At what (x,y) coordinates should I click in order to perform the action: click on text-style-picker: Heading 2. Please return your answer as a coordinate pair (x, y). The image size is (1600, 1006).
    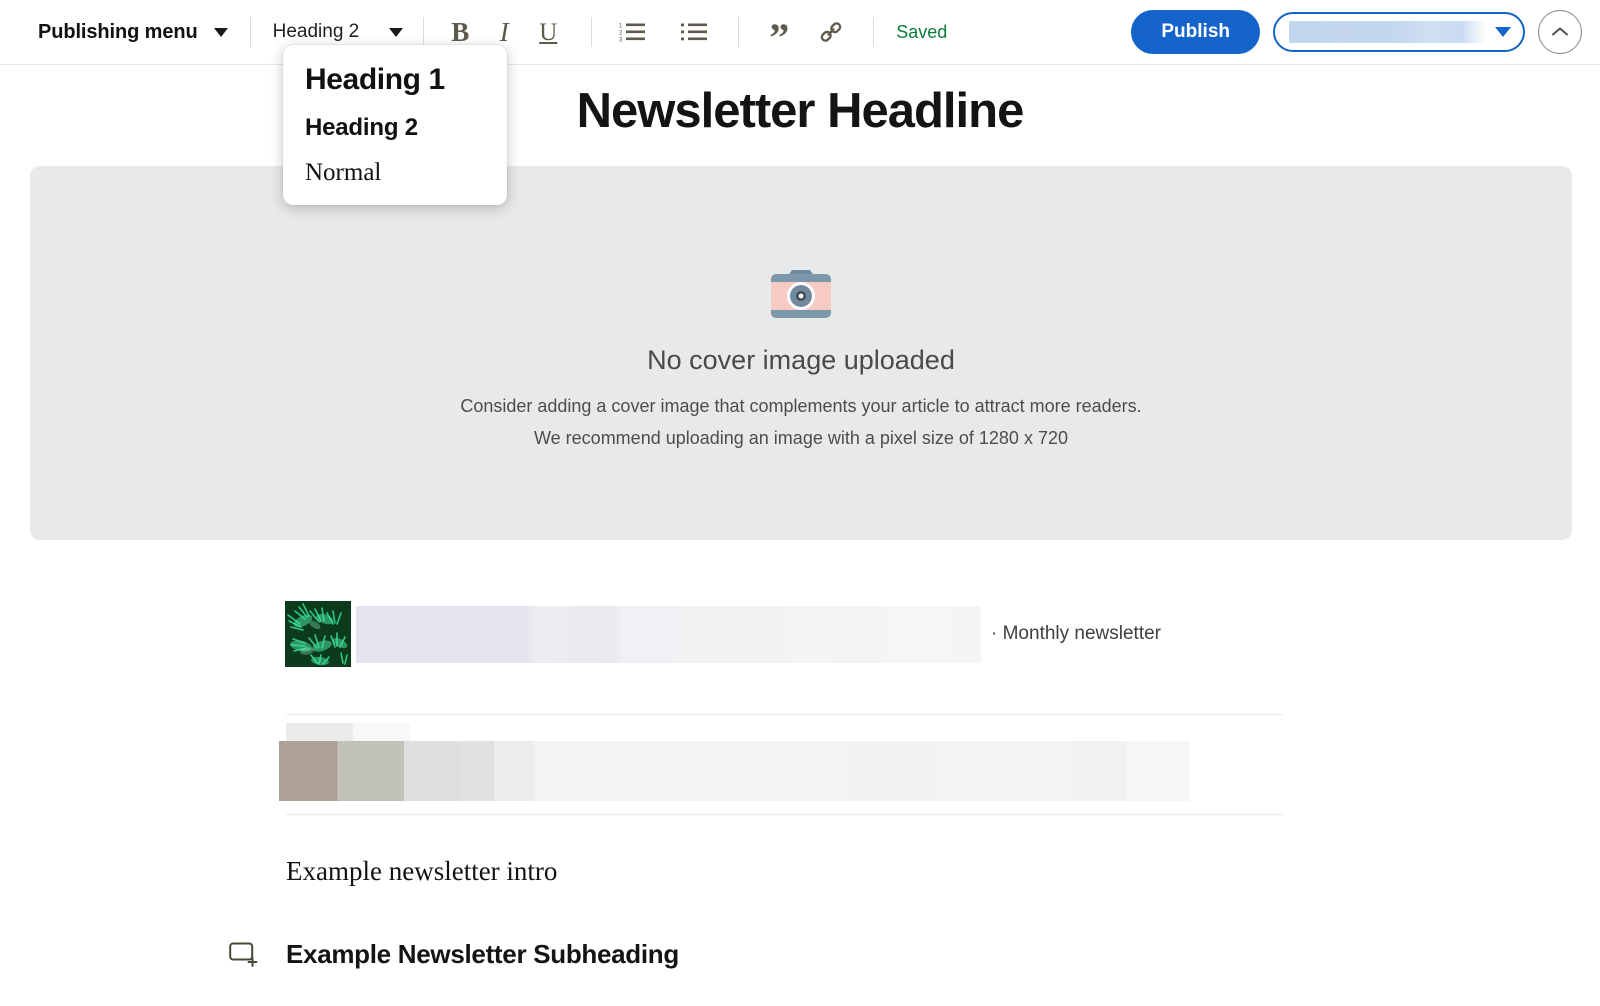
    Looking at the image, I should click on (338, 32).